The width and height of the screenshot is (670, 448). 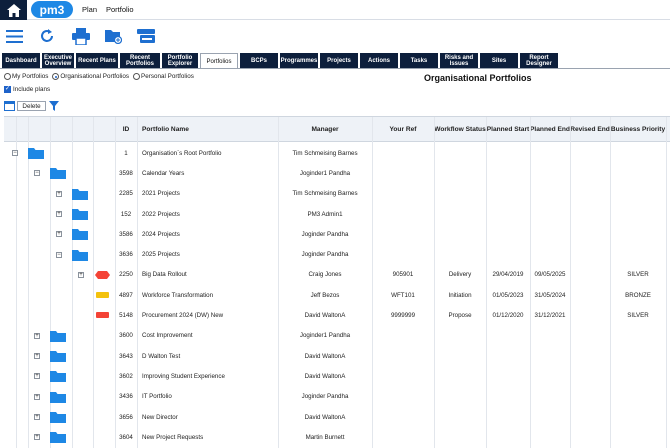 I want to click on col-your-ref: Your Ref, so click(x=403, y=129).